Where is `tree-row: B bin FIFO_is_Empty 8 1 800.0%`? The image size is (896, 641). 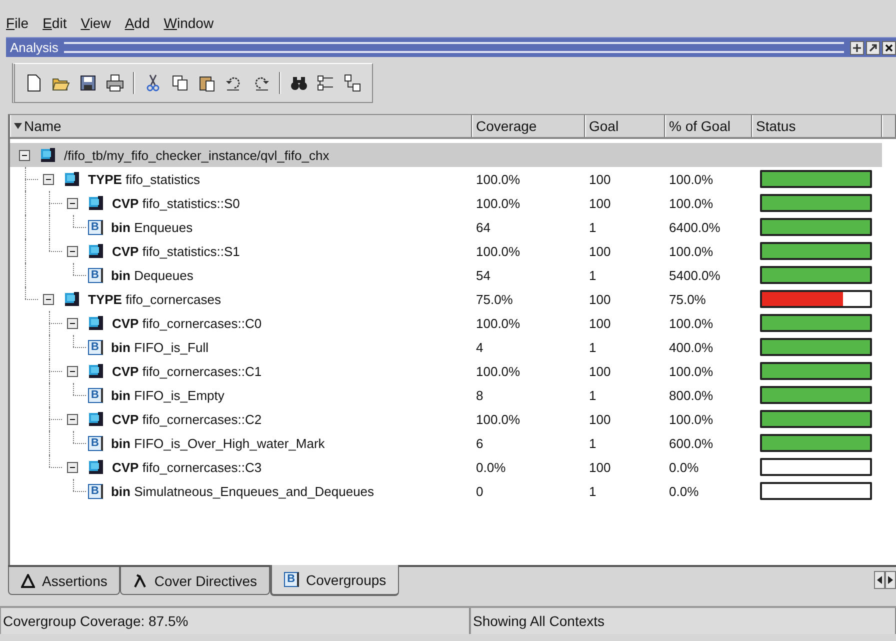 tree-row: B bin FIFO_is_Empty 8 1 800.0% is located at coordinates (453, 395).